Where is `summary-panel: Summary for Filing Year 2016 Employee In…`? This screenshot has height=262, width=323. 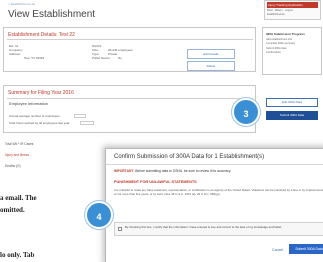
summary-panel: Summary for Filing Year 2016 Employee In… is located at coordinates (129, 109).